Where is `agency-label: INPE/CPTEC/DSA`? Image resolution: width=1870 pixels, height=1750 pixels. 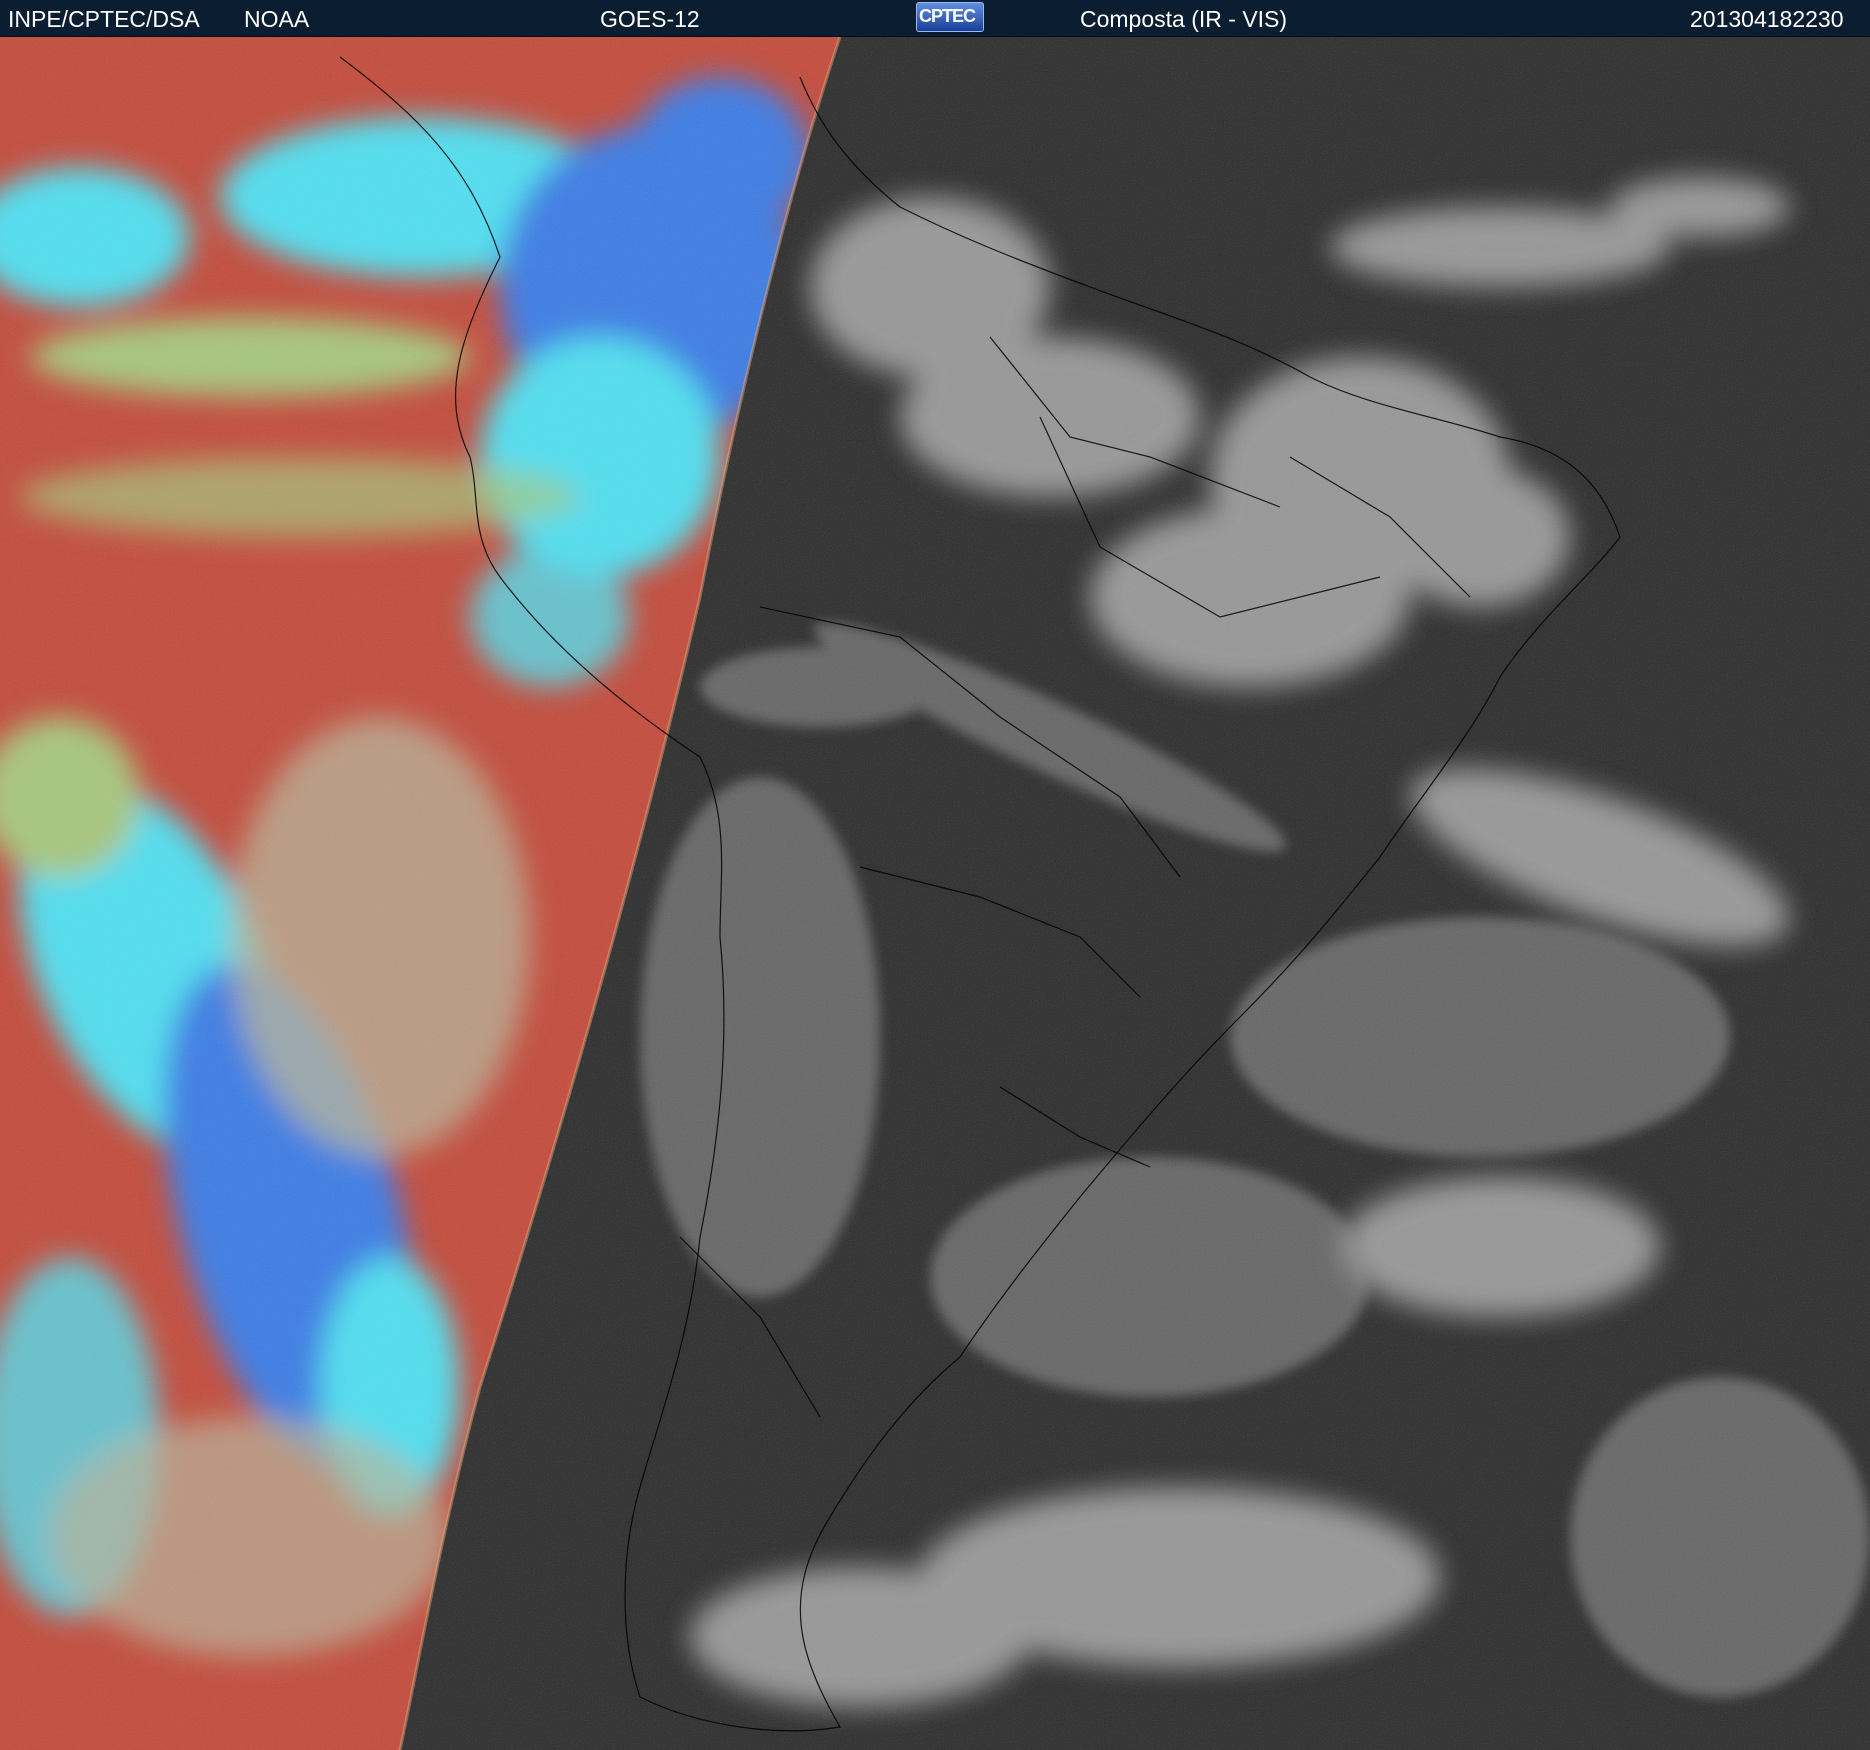
agency-label: INPE/CPTEC/DSA is located at coordinates (104, 19).